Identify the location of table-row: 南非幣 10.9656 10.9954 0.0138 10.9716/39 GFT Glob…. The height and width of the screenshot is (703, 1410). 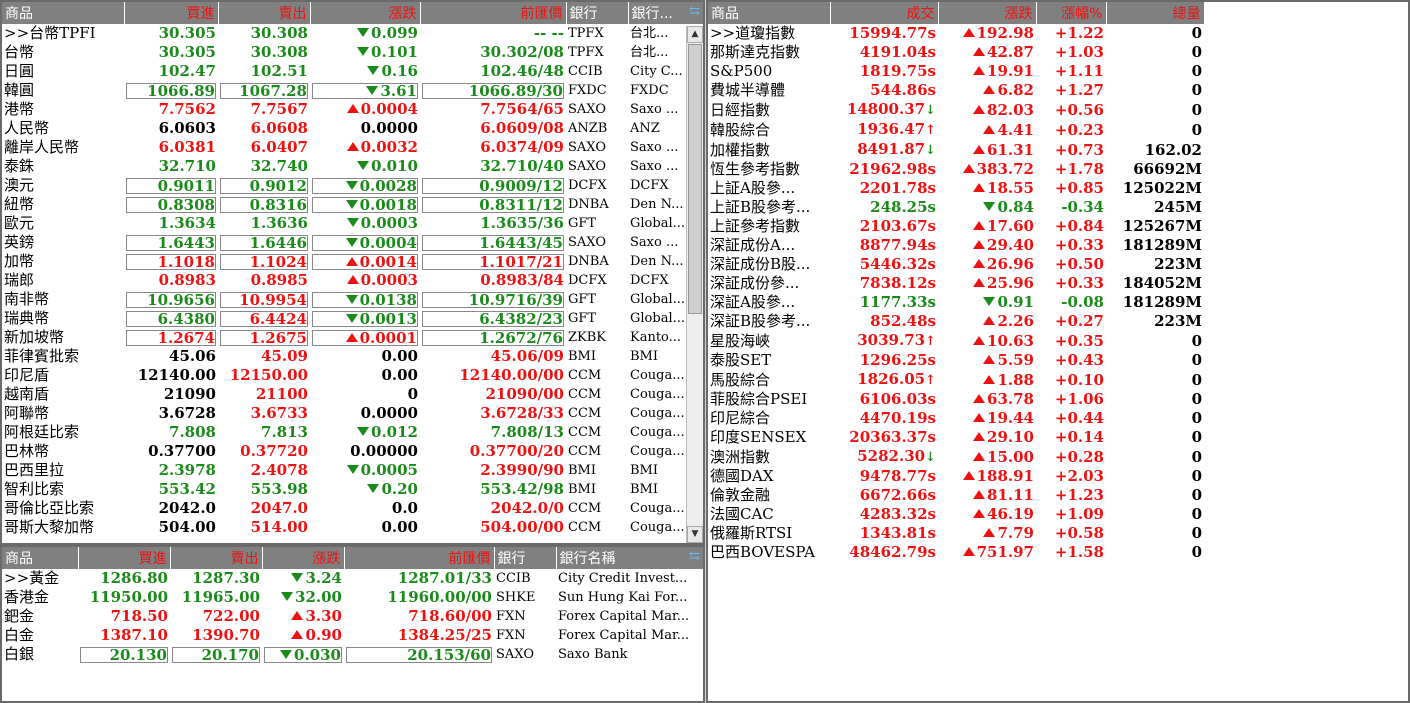
(345, 299).